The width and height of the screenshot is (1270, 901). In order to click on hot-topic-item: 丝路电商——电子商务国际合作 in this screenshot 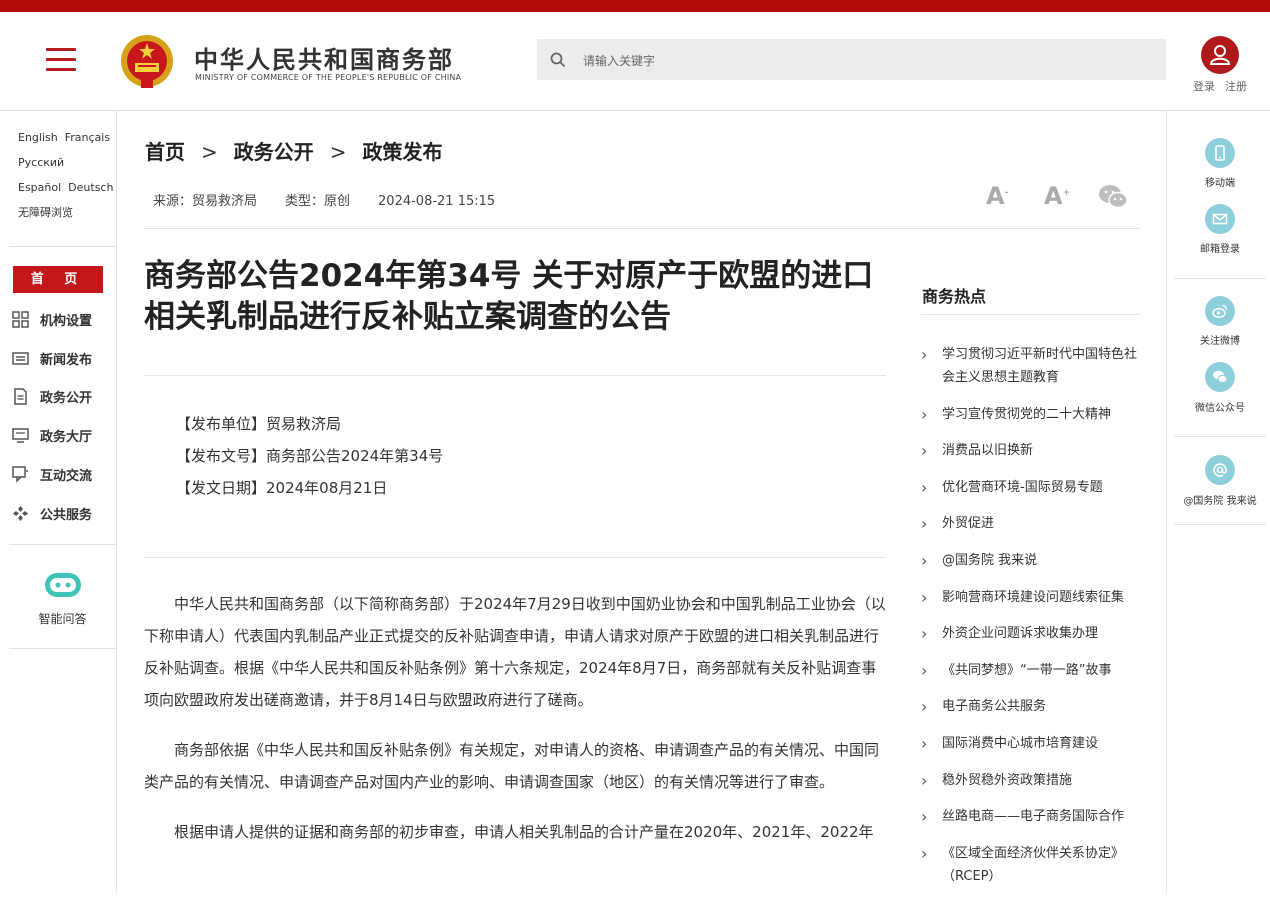, I will do `click(1030, 816)`.